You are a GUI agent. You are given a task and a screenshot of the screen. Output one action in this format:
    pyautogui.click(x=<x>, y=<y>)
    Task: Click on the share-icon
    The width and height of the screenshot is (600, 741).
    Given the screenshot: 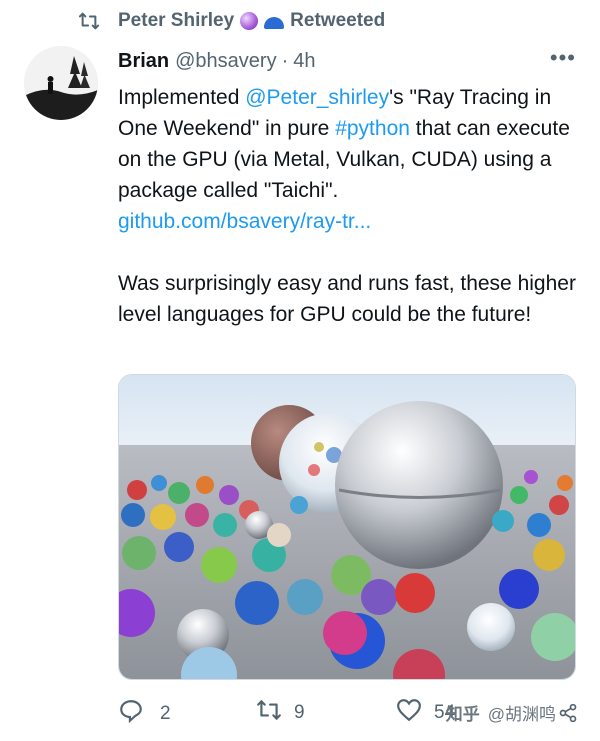 What is the action you would take?
    pyautogui.click(x=568, y=713)
    